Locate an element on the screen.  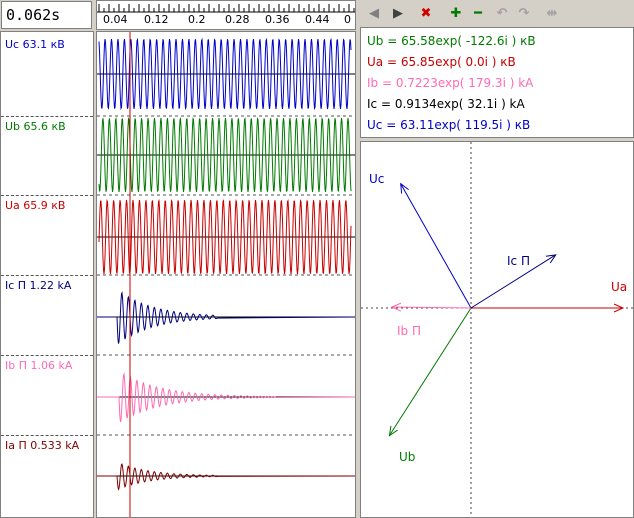
ruler-tick-label: 0.44 is located at coordinates (317, 19).